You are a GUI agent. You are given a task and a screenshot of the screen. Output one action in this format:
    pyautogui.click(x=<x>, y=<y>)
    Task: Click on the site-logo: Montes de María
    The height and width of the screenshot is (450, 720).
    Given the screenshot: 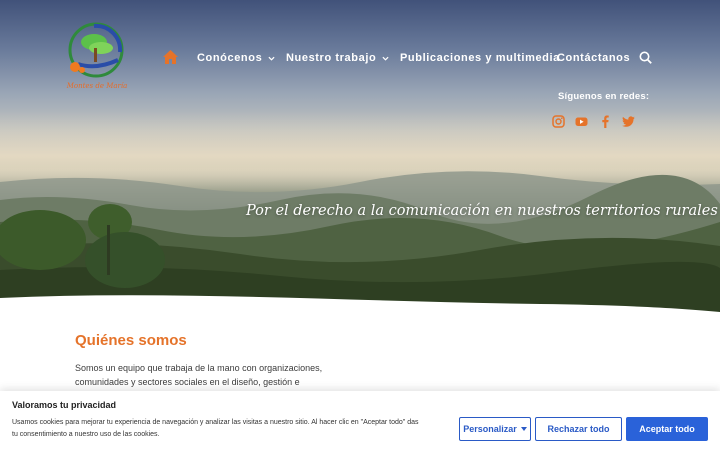 What is the action you would take?
    pyautogui.click(x=97, y=57)
    